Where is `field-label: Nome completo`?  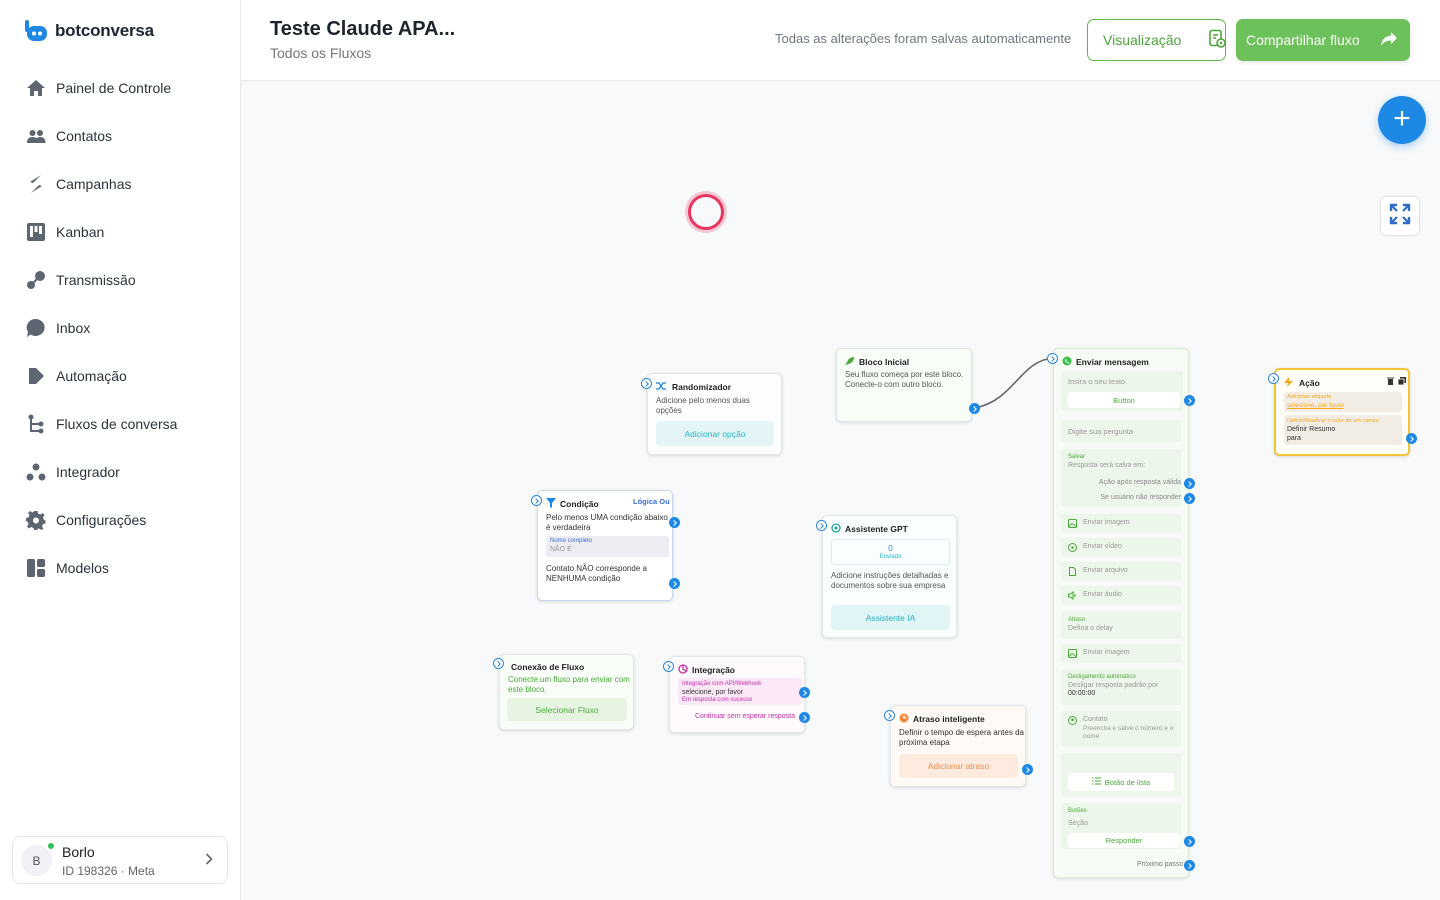
field-label: Nome completo is located at coordinates (571, 541).